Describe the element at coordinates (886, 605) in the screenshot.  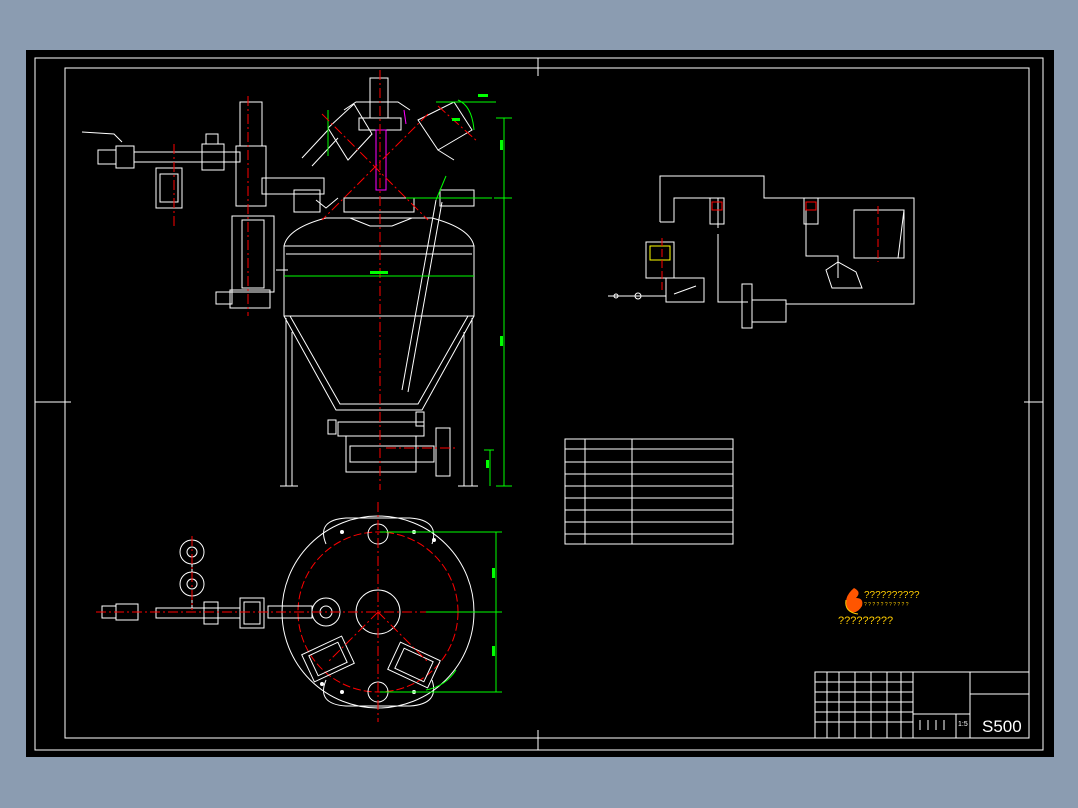
I see `logo-line-2: ? ? ? ? ? ? ? ? ? ? ?` at that location.